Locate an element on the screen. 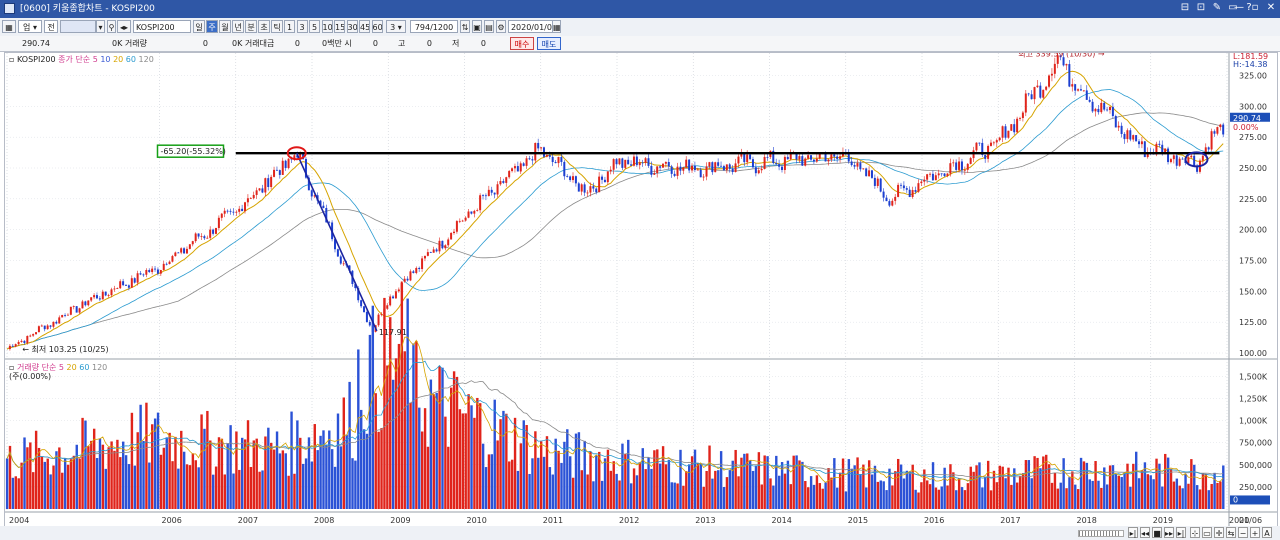 Image resolution: width=1280 pixels, height=540 pixels. restore-icon: ⊡ is located at coordinates (1201, 8).